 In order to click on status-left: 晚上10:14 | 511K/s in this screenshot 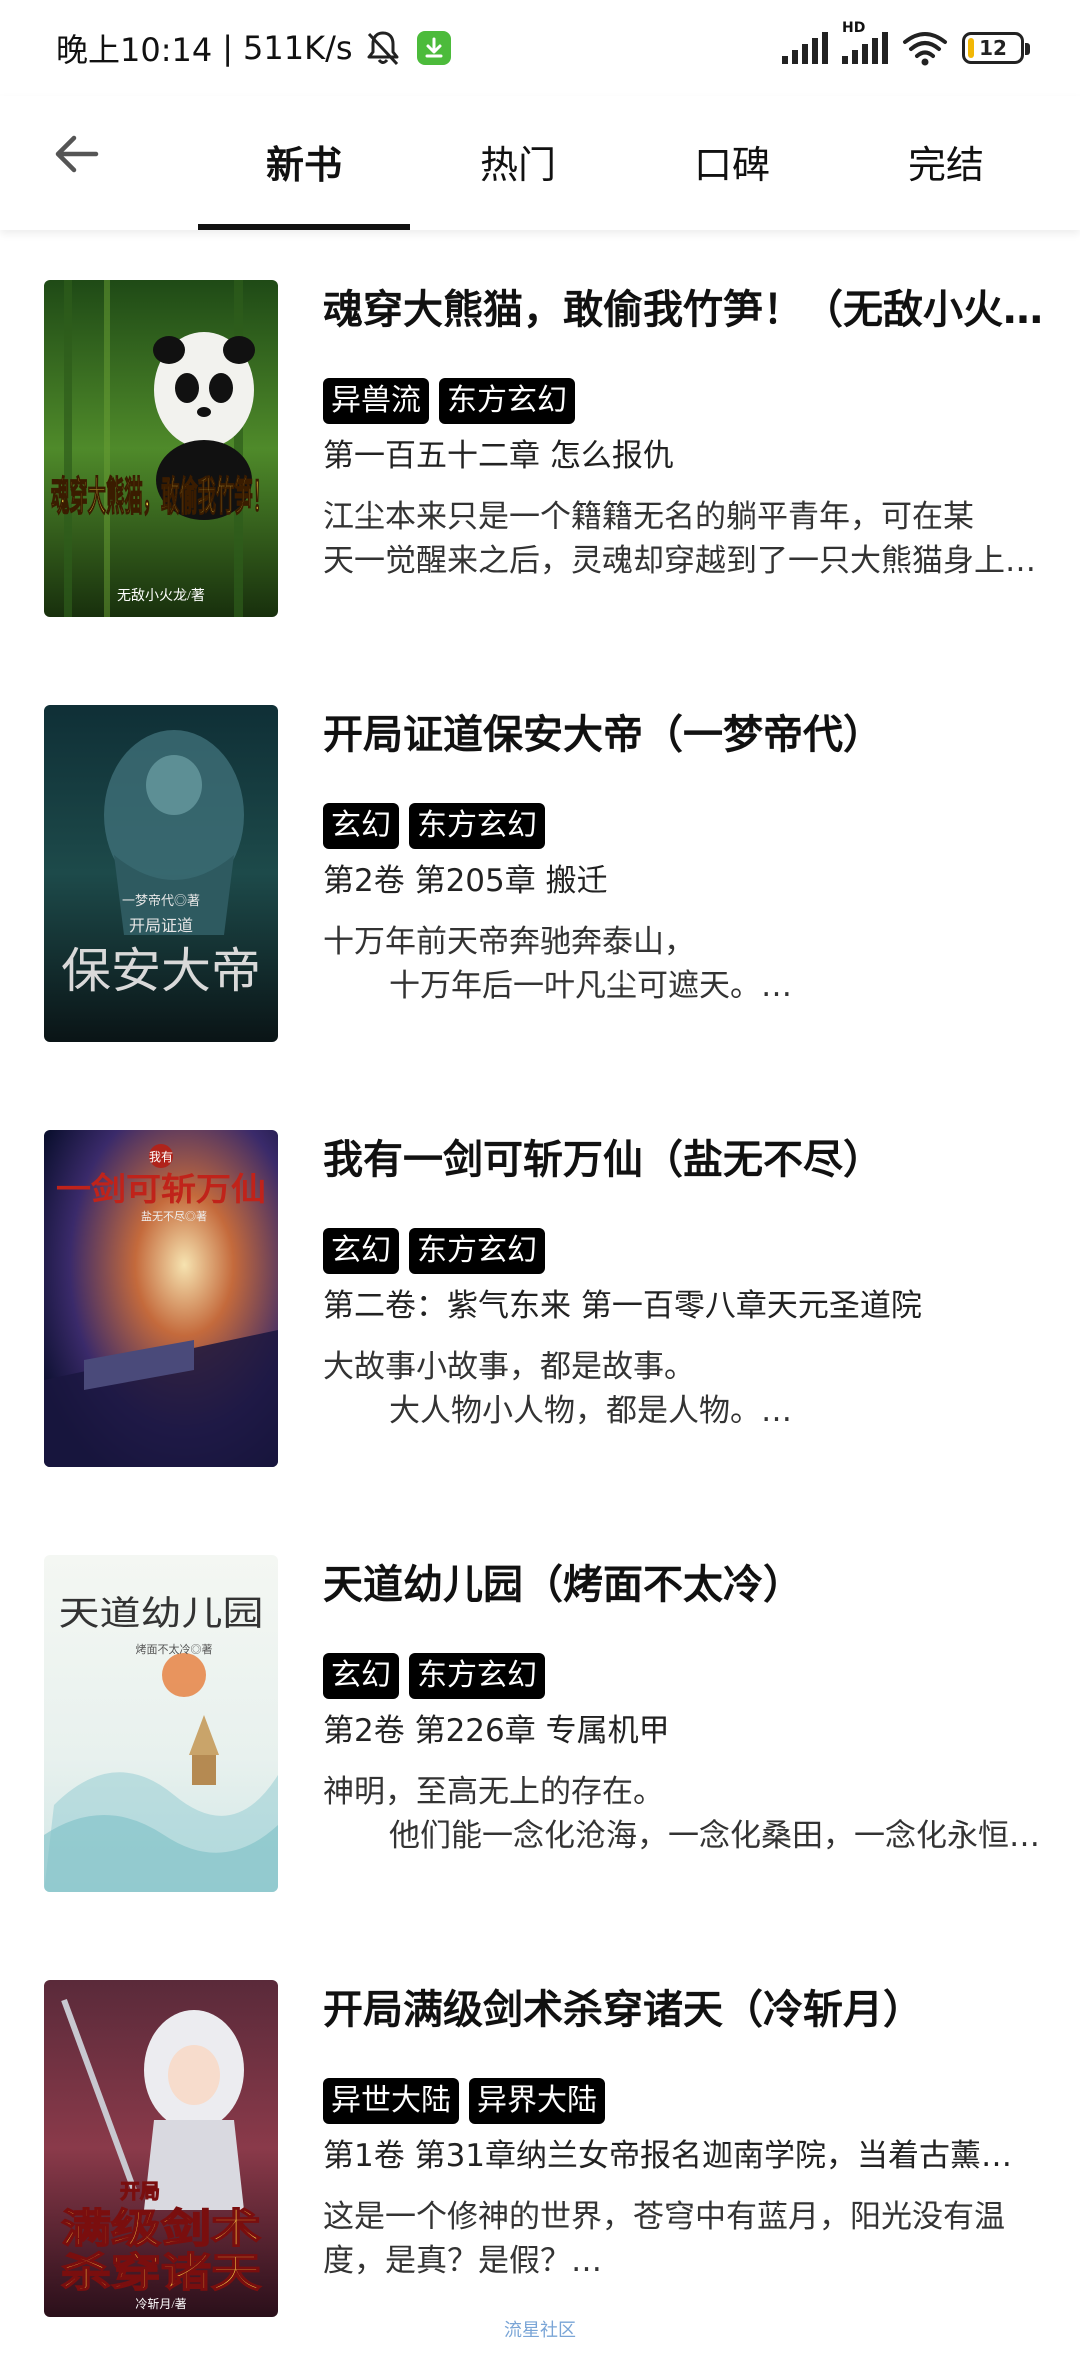, I will do `click(253, 48)`.